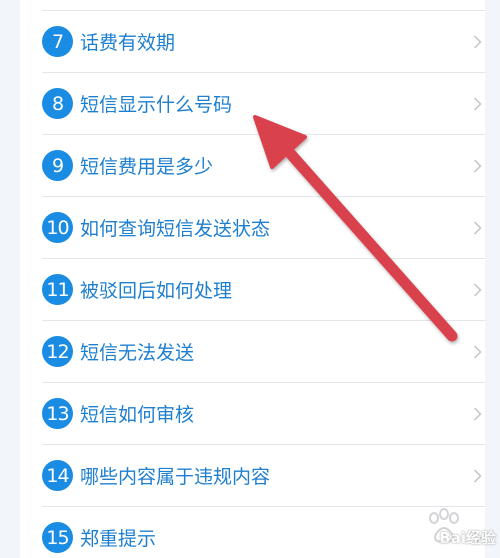  I want to click on faq-item-label: 哪些内容属于违规内容, so click(175, 477).